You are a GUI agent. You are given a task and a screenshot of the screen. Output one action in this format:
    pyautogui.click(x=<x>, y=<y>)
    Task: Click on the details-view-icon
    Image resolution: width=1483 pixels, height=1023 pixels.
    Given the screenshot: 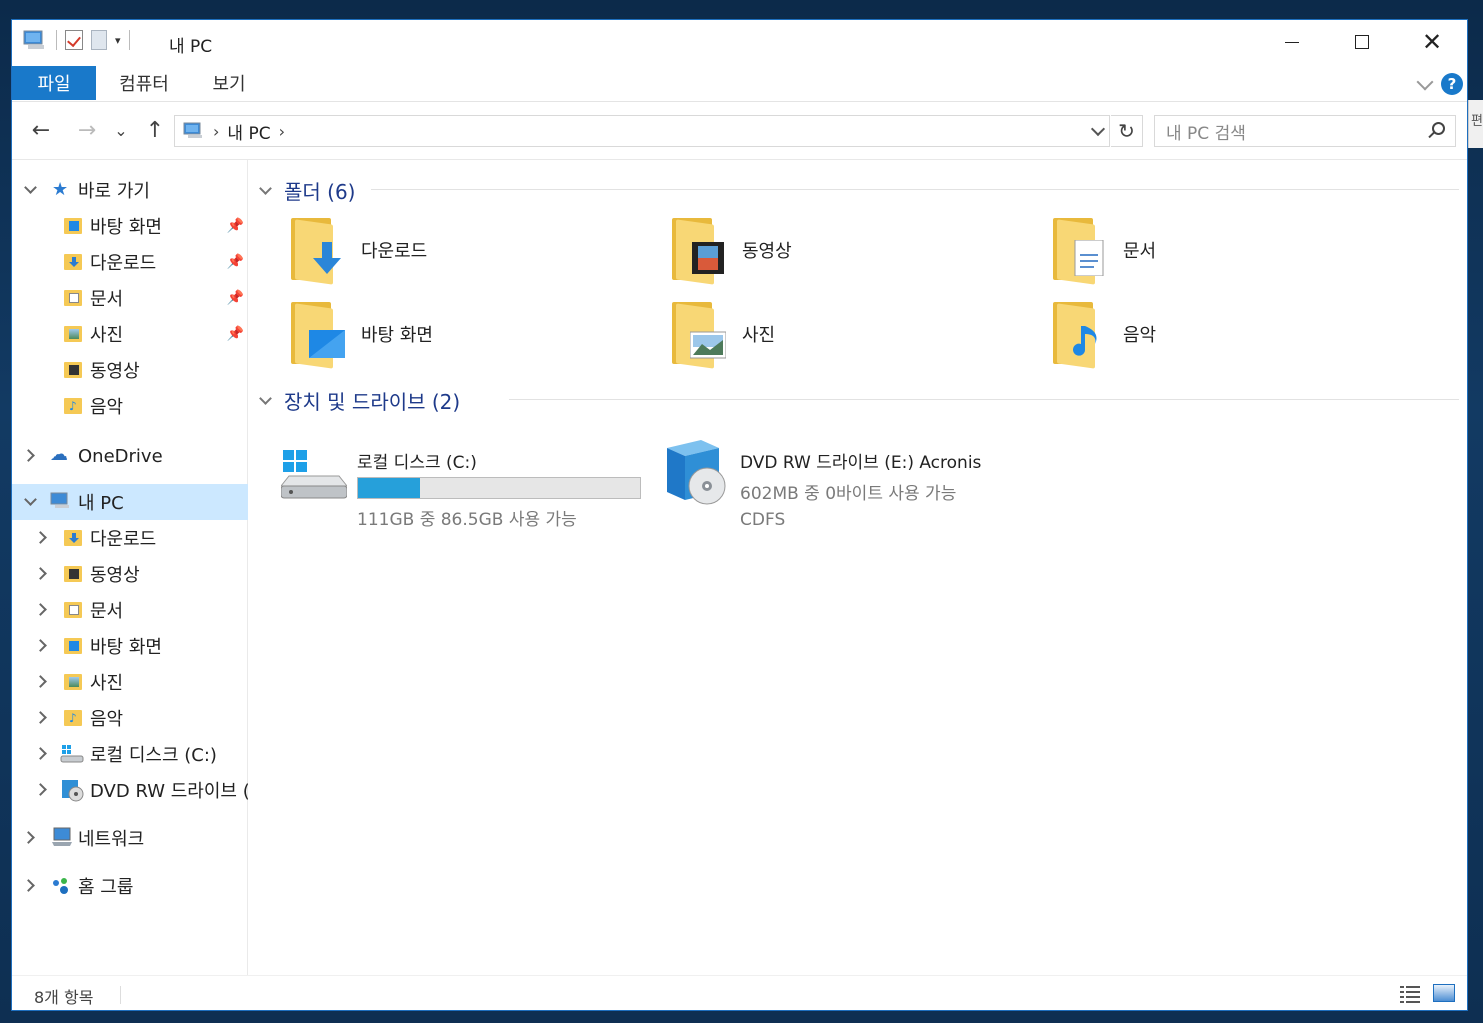 What is the action you would take?
    pyautogui.click(x=1410, y=994)
    